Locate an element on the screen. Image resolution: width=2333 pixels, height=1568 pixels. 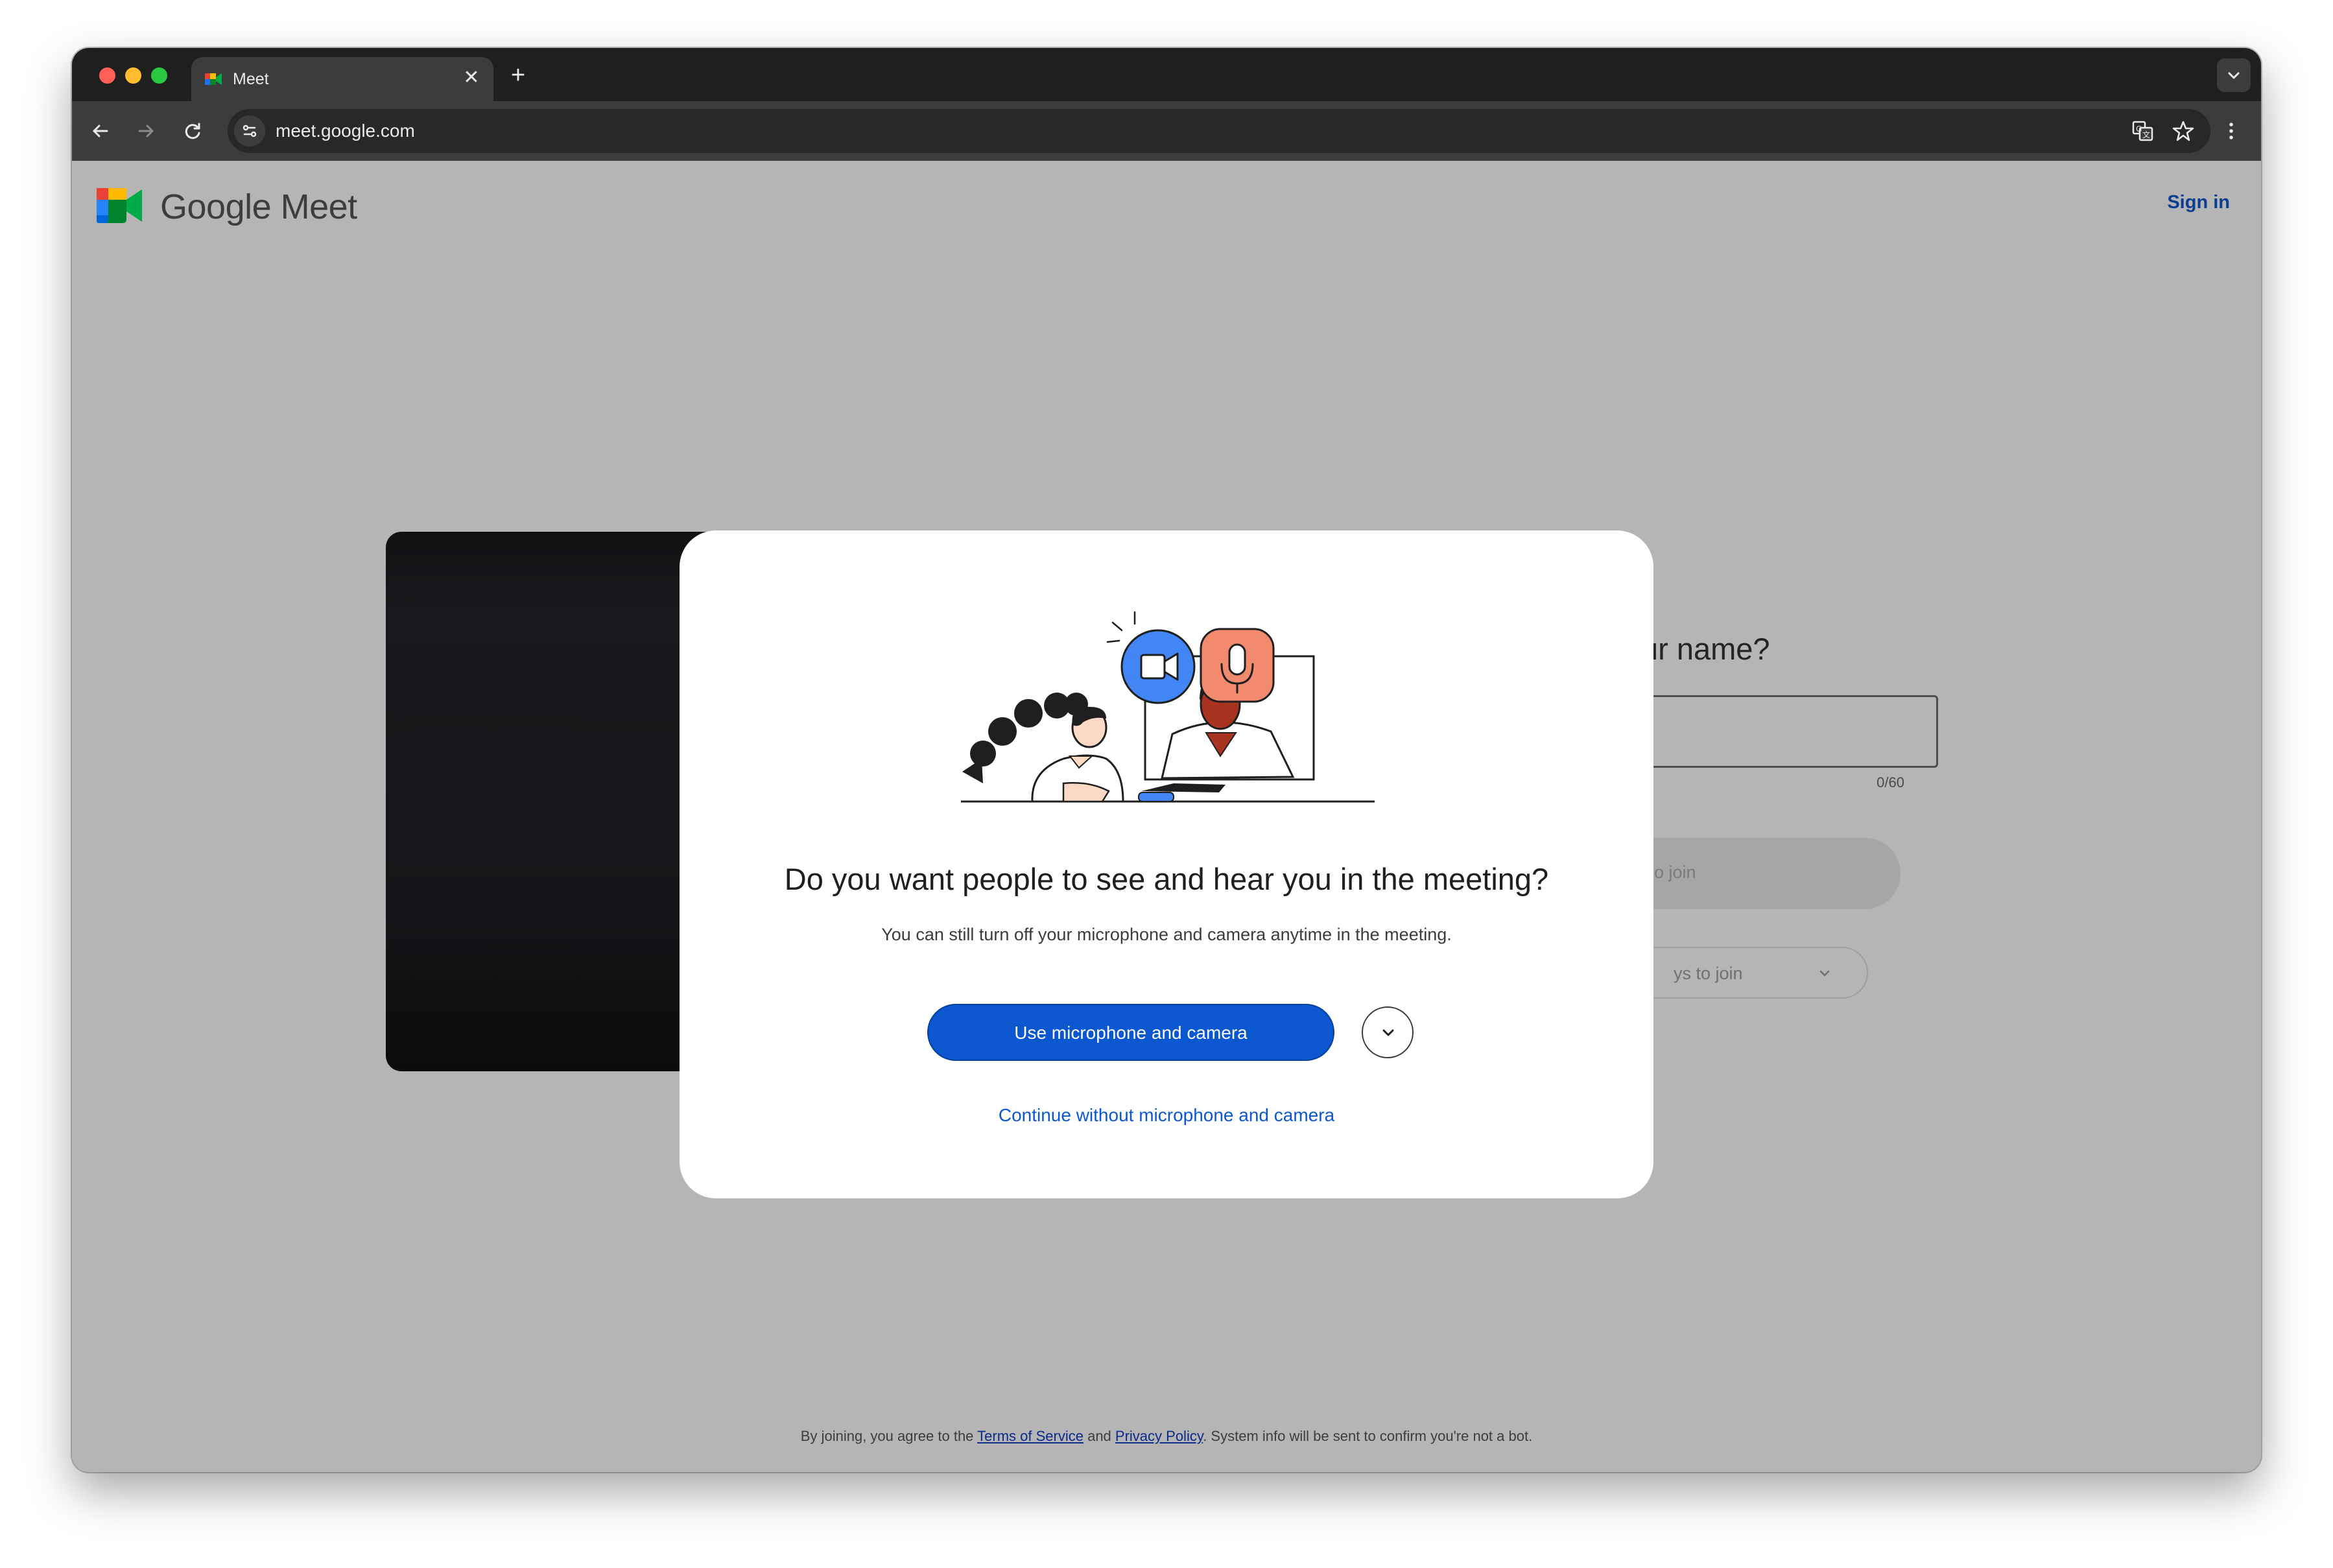
url-text: meet.google.com is located at coordinates (345, 131).